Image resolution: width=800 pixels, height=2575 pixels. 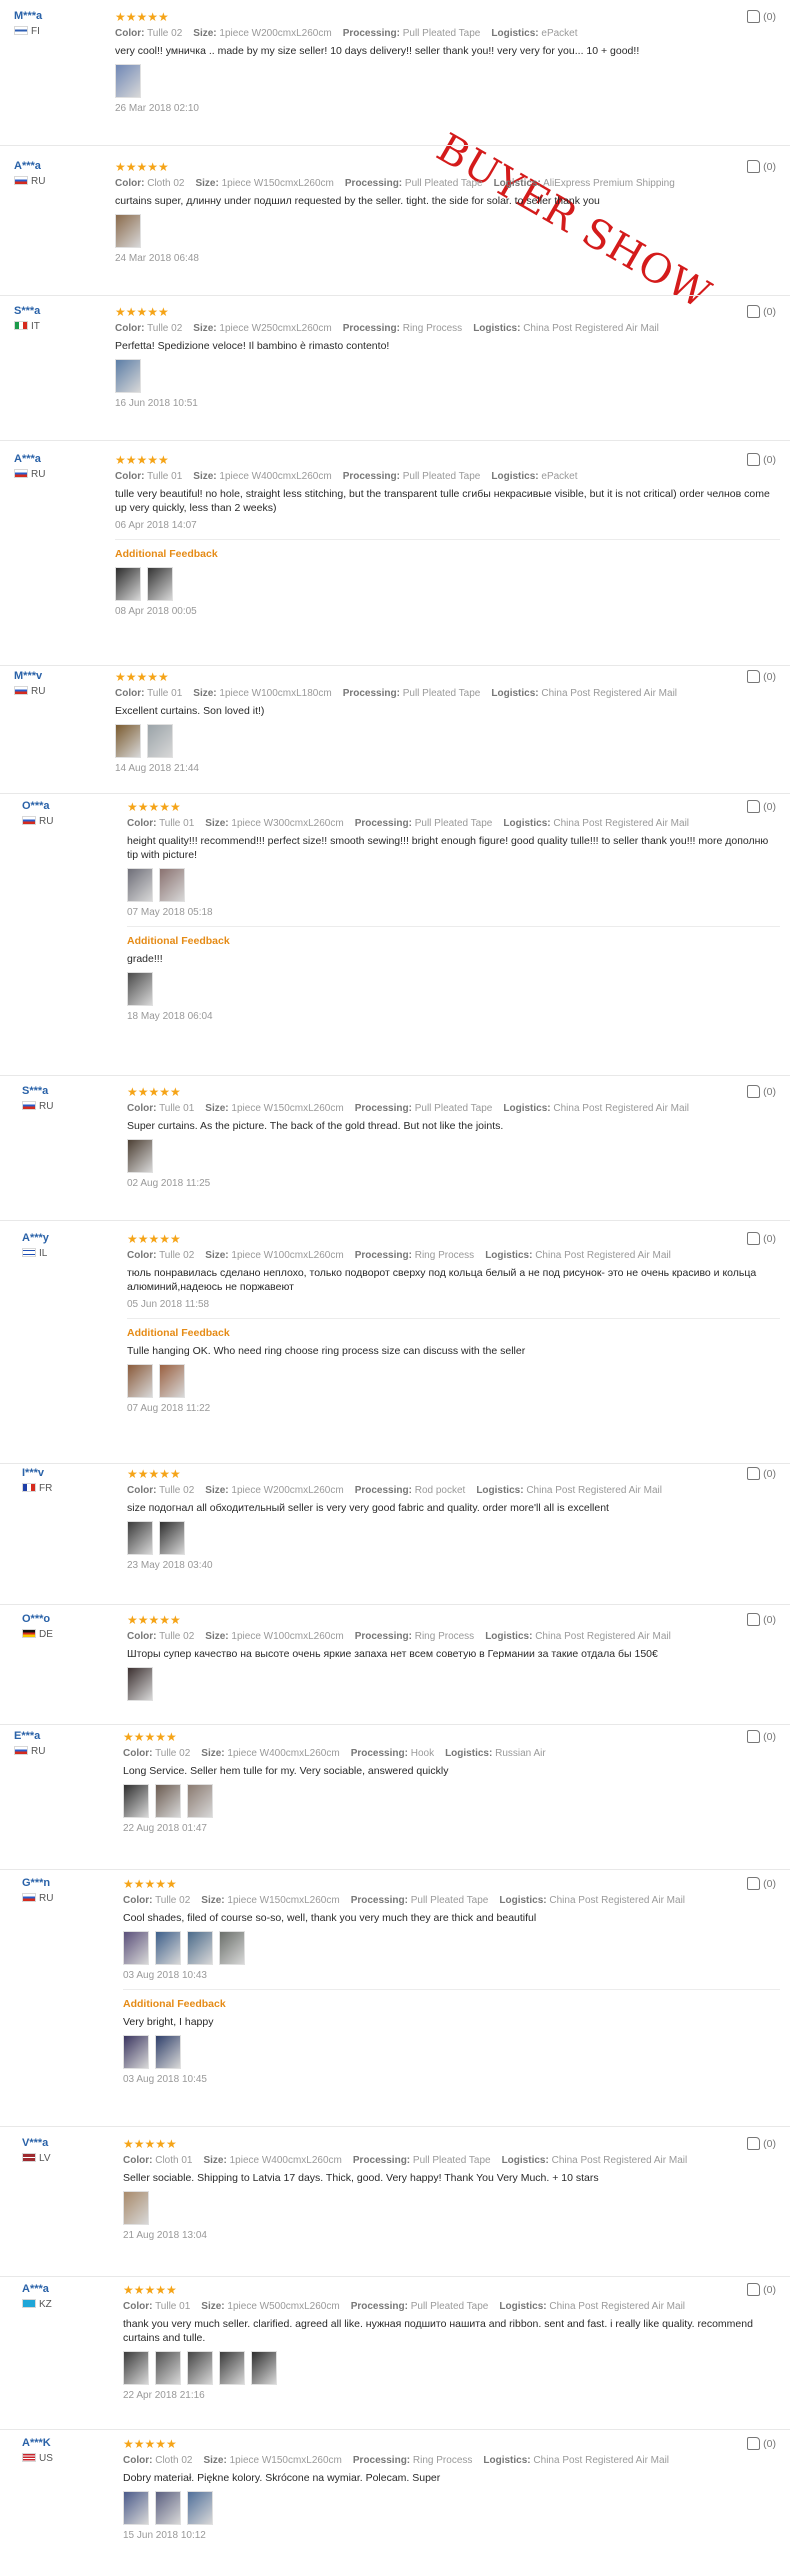 What do you see at coordinates (447, 741) in the screenshot?
I see `review-photos` at bounding box center [447, 741].